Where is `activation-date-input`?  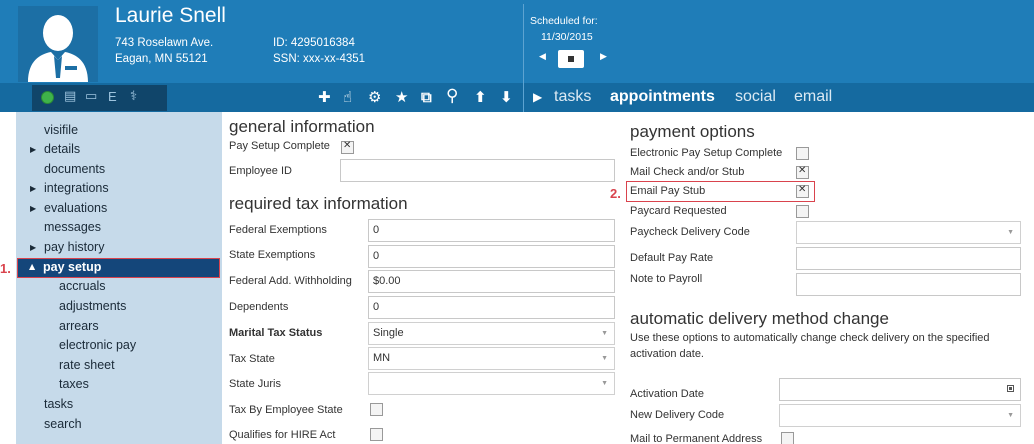
activation-date-input is located at coordinates (900, 389).